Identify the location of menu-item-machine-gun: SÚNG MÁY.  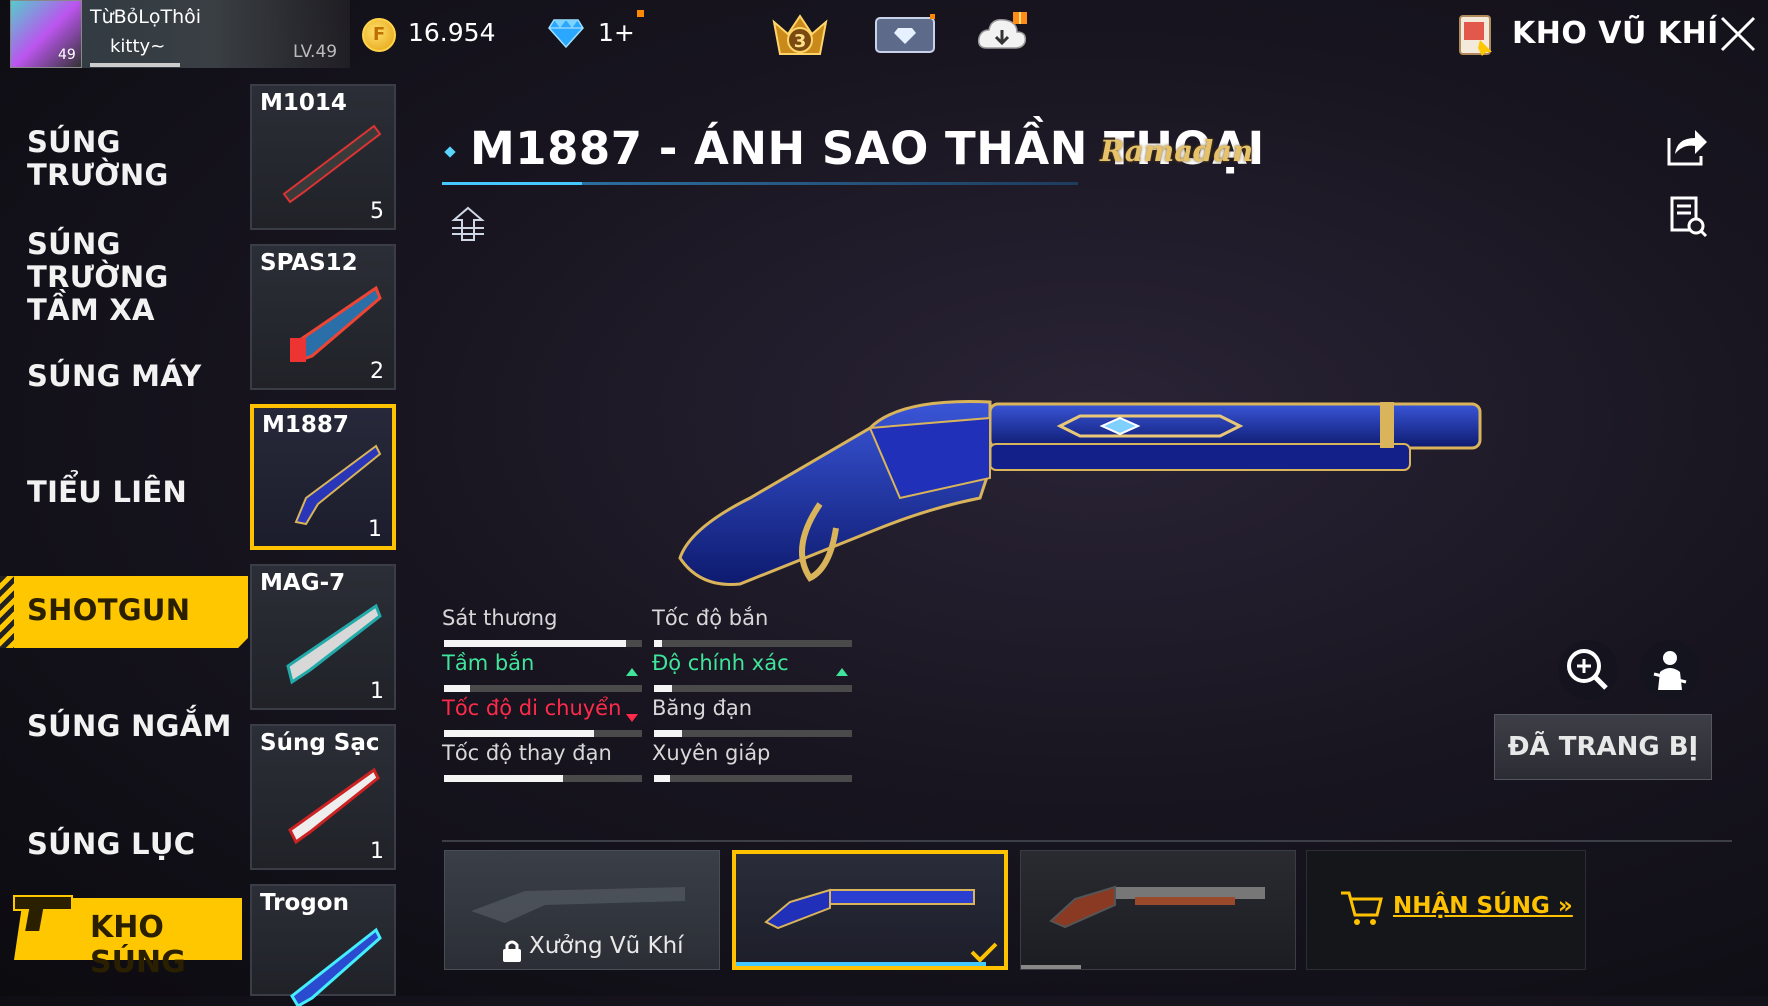
(124, 376).